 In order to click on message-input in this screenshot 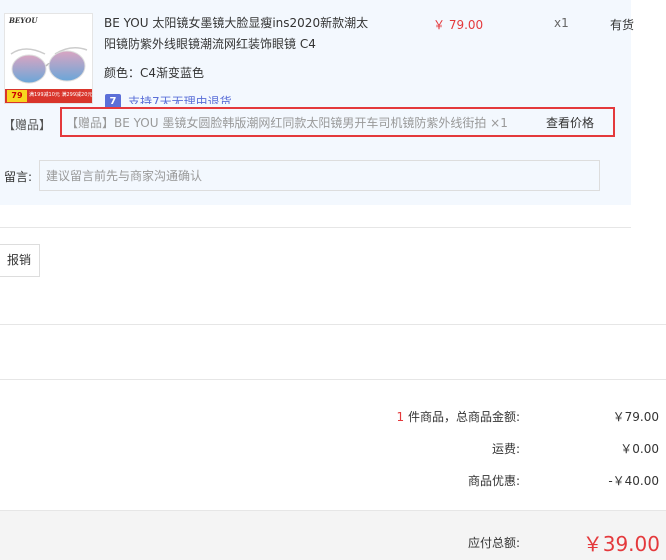, I will do `click(319, 175)`.